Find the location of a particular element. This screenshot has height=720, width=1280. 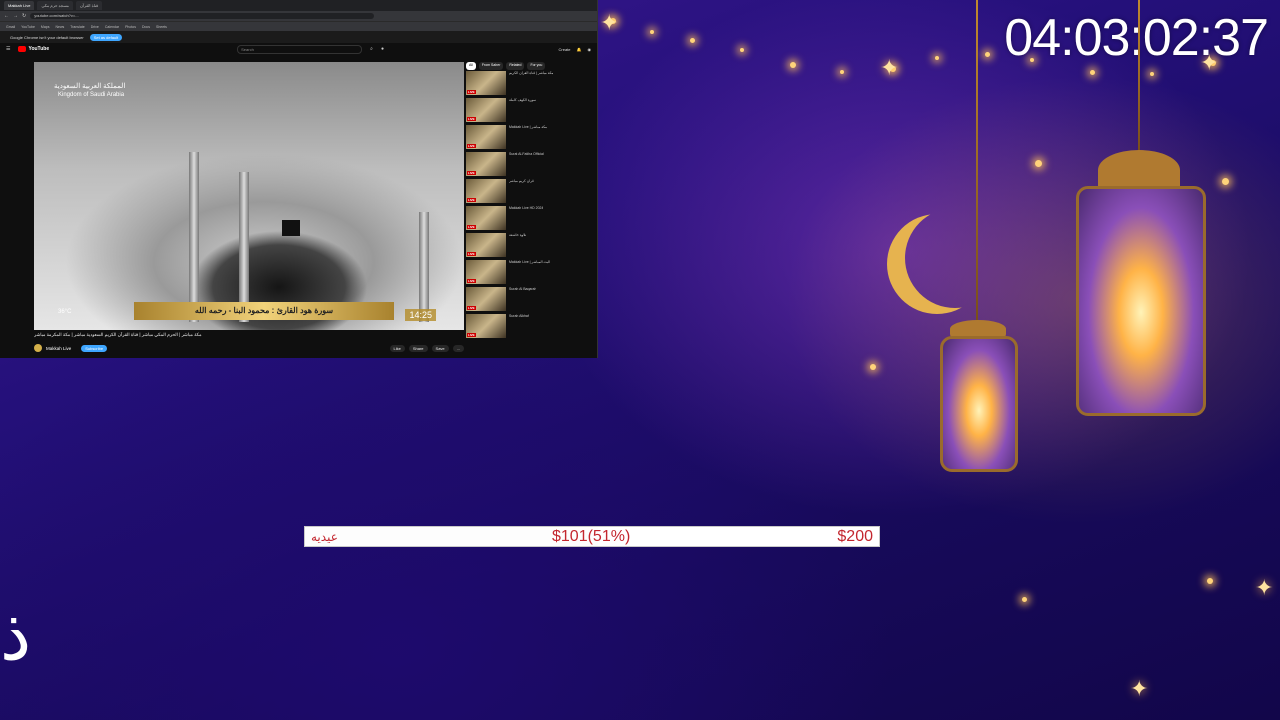

bookmark: Drive is located at coordinates (95, 27).